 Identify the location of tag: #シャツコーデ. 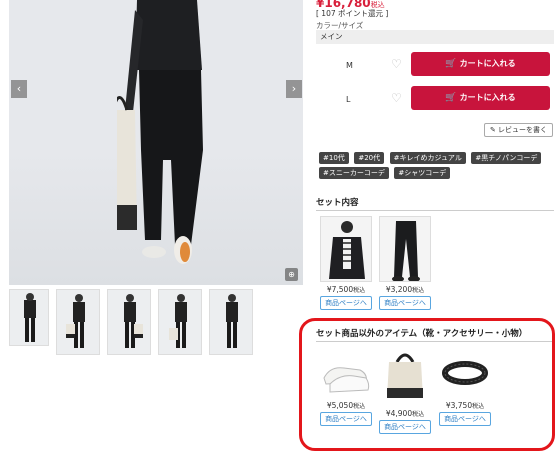
(422, 173).